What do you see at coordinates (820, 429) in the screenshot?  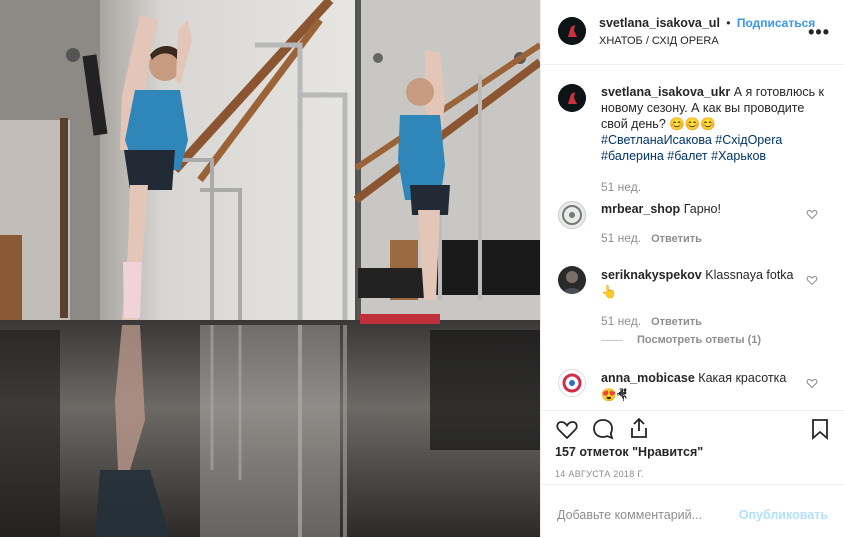 I see `bookmark-icon` at bounding box center [820, 429].